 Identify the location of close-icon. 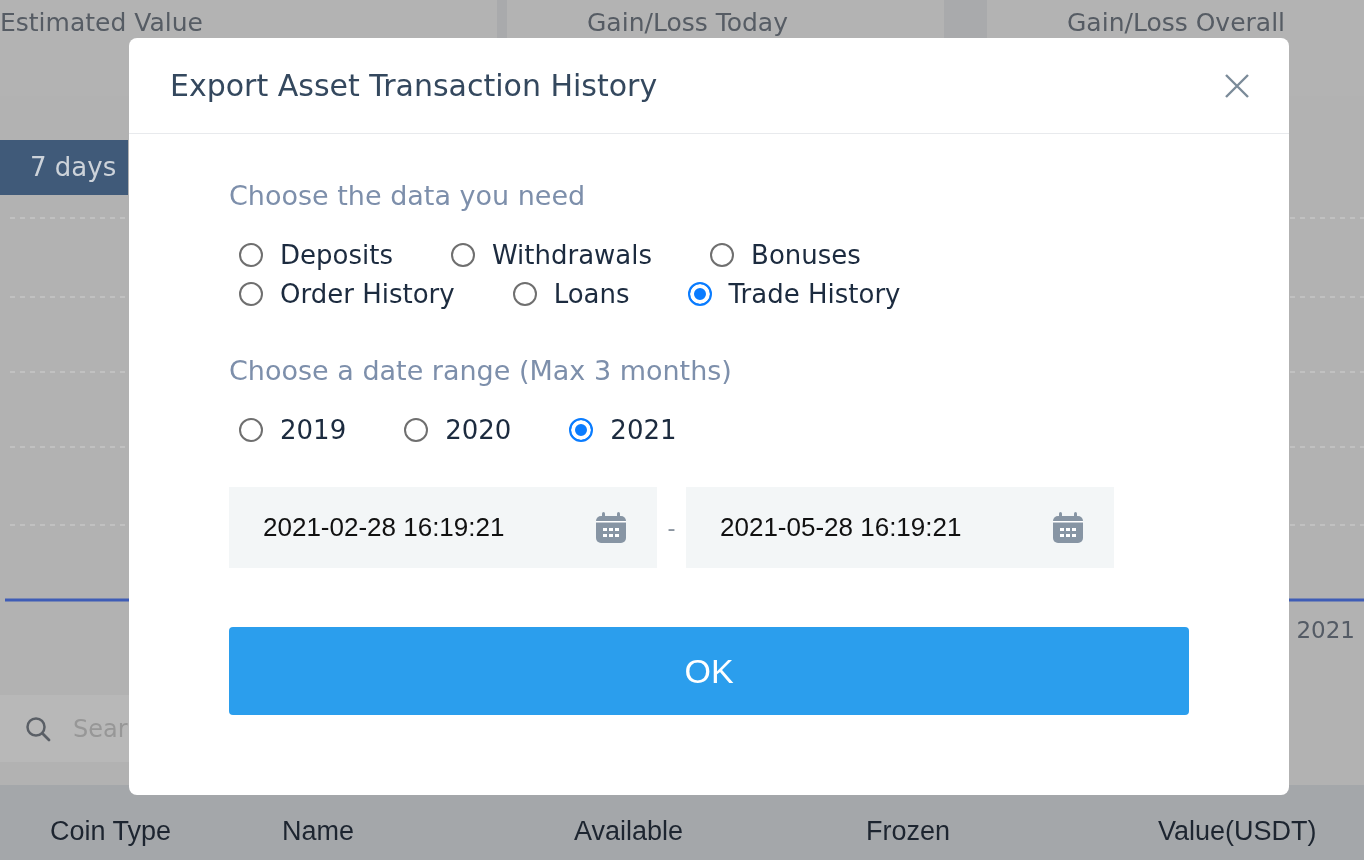
(1237, 85).